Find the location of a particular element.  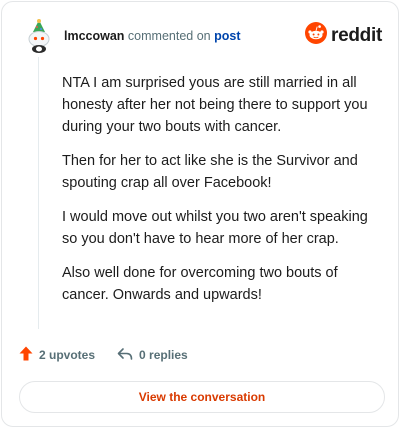

reddit-brand: reddit is located at coordinates (343, 35).